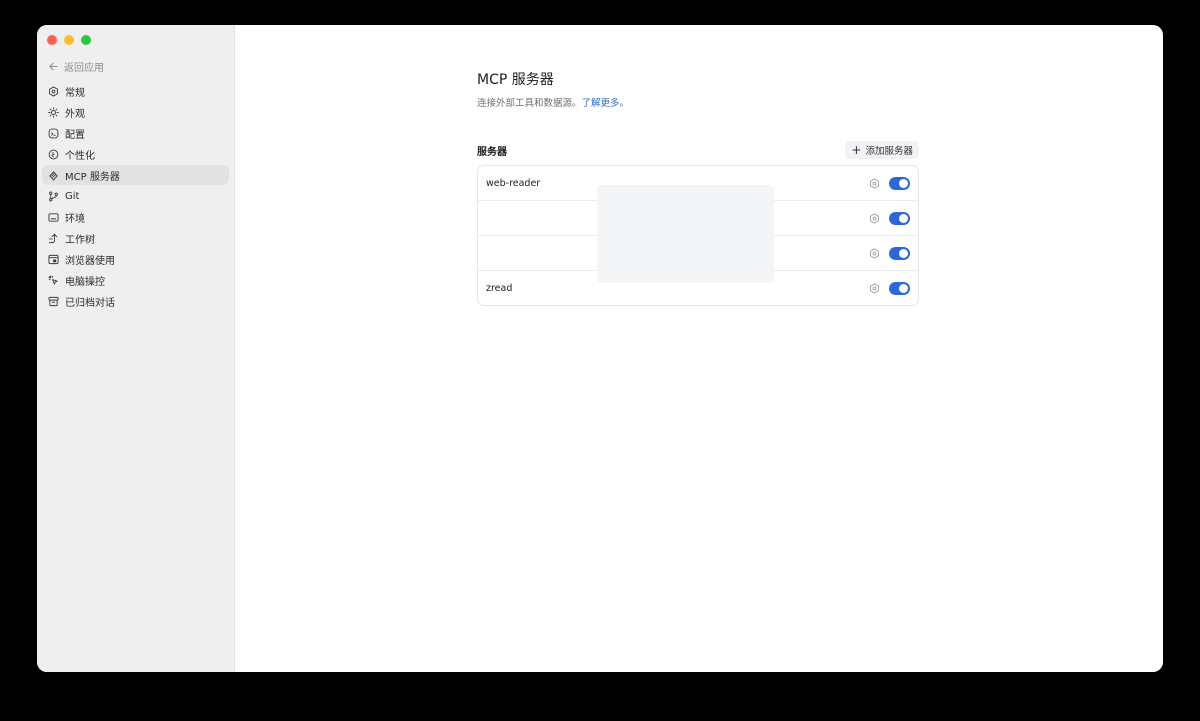 The height and width of the screenshot is (721, 1200). What do you see at coordinates (685, 234) in the screenshot?
I see `redaction-overlay` at bounding box center [685, 234].